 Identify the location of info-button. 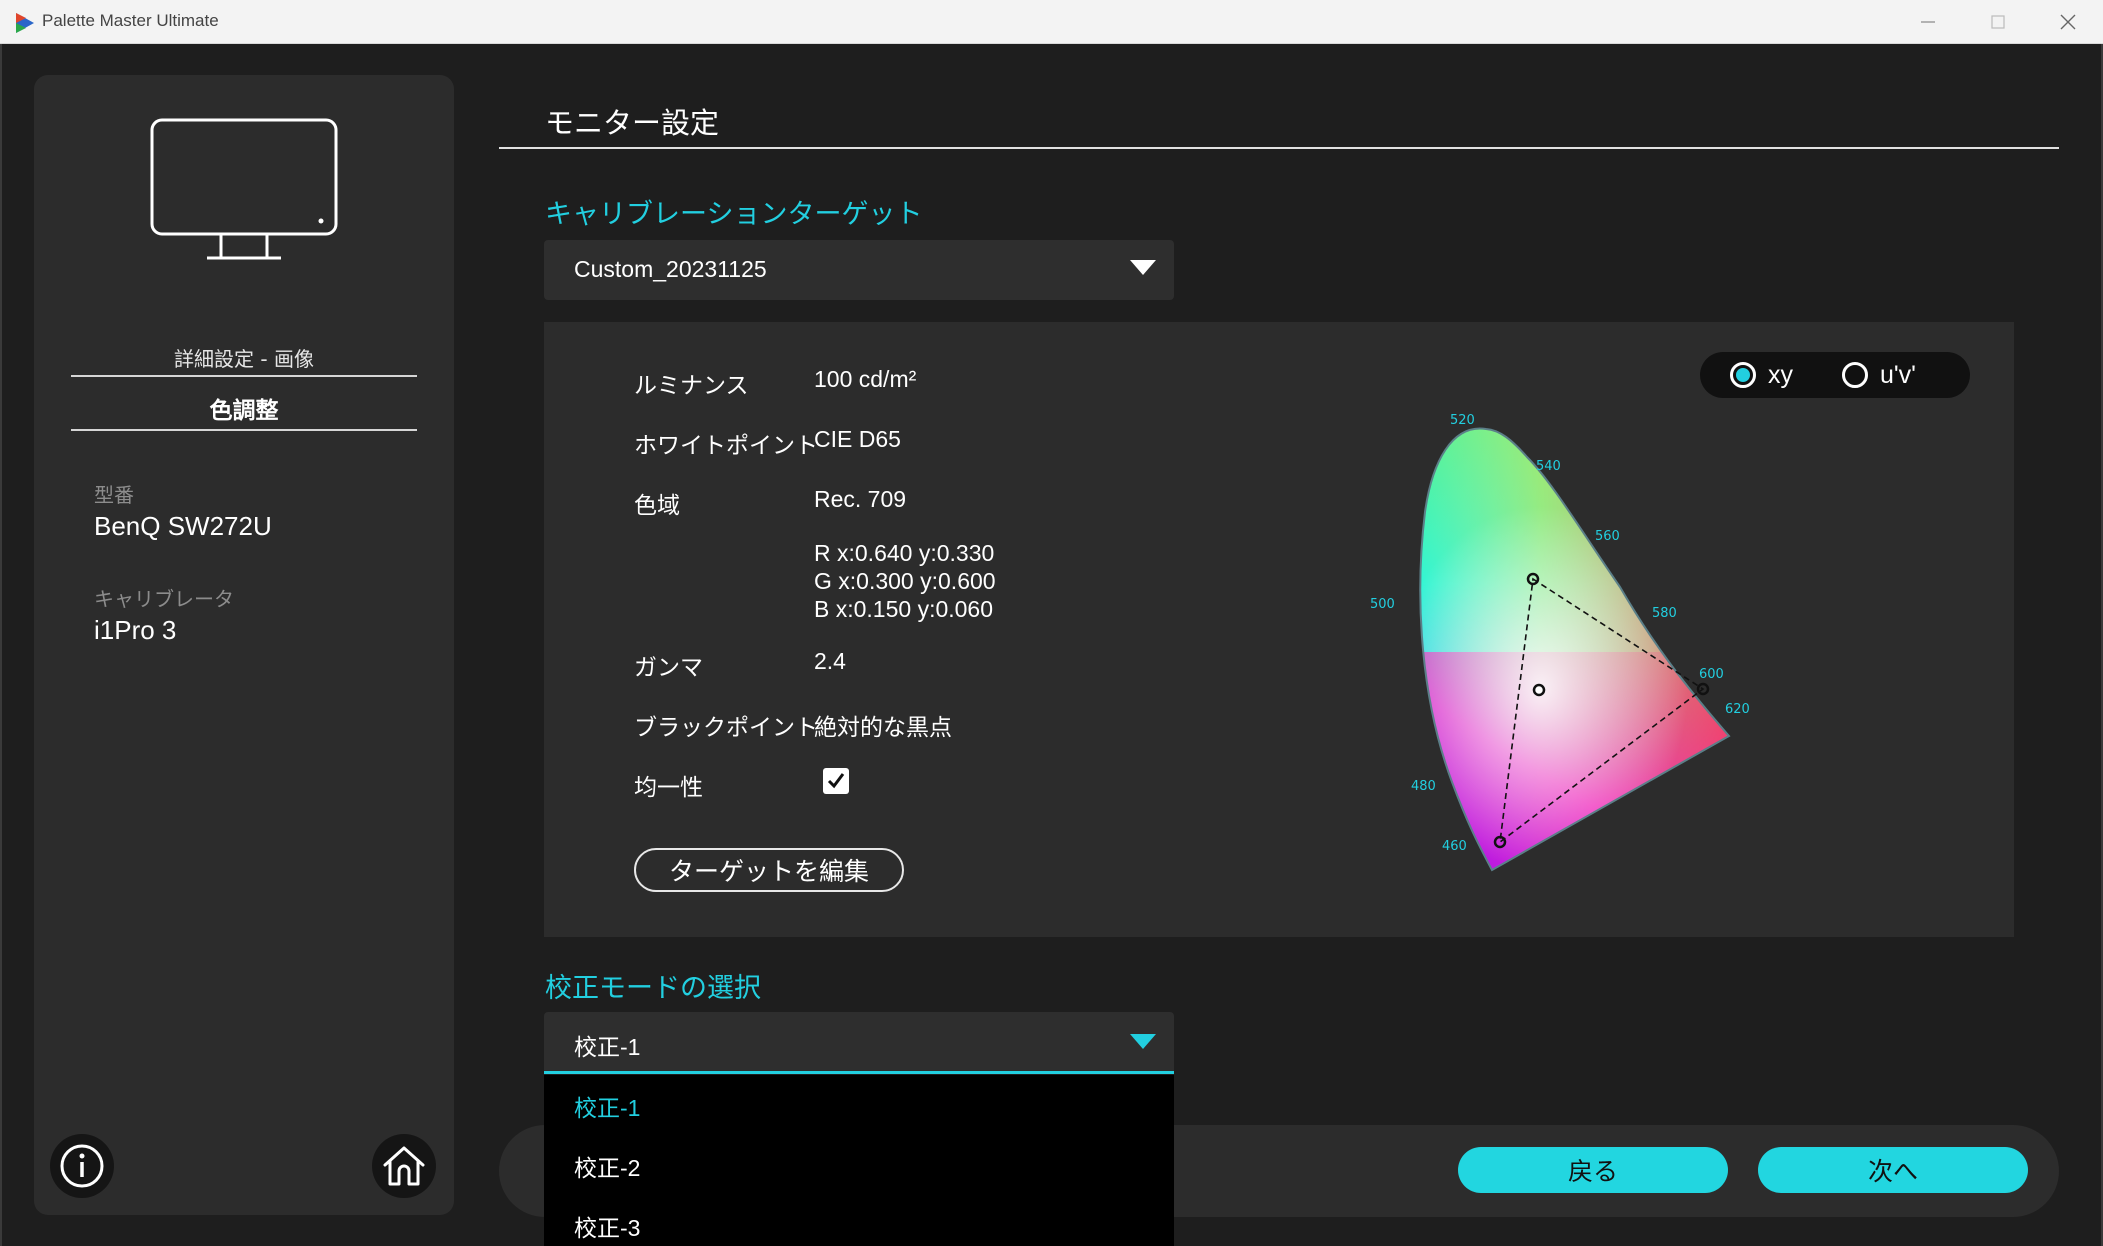
(82, 1166).